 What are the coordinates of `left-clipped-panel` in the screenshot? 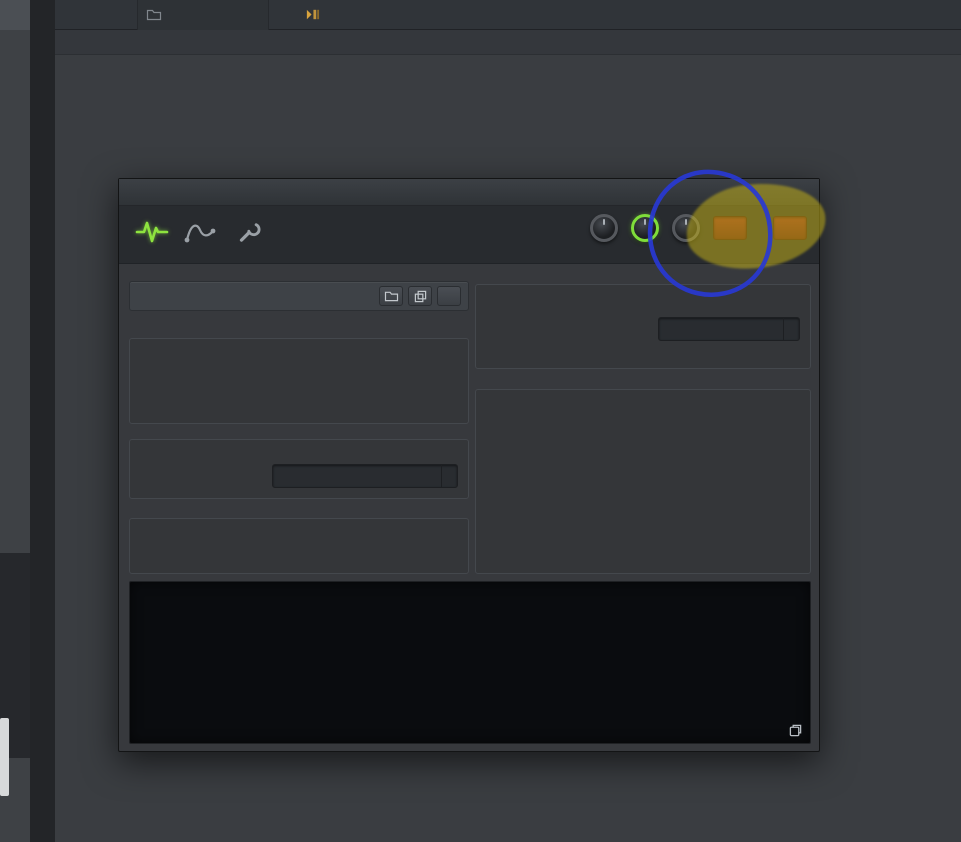 It's located at (15, 421).